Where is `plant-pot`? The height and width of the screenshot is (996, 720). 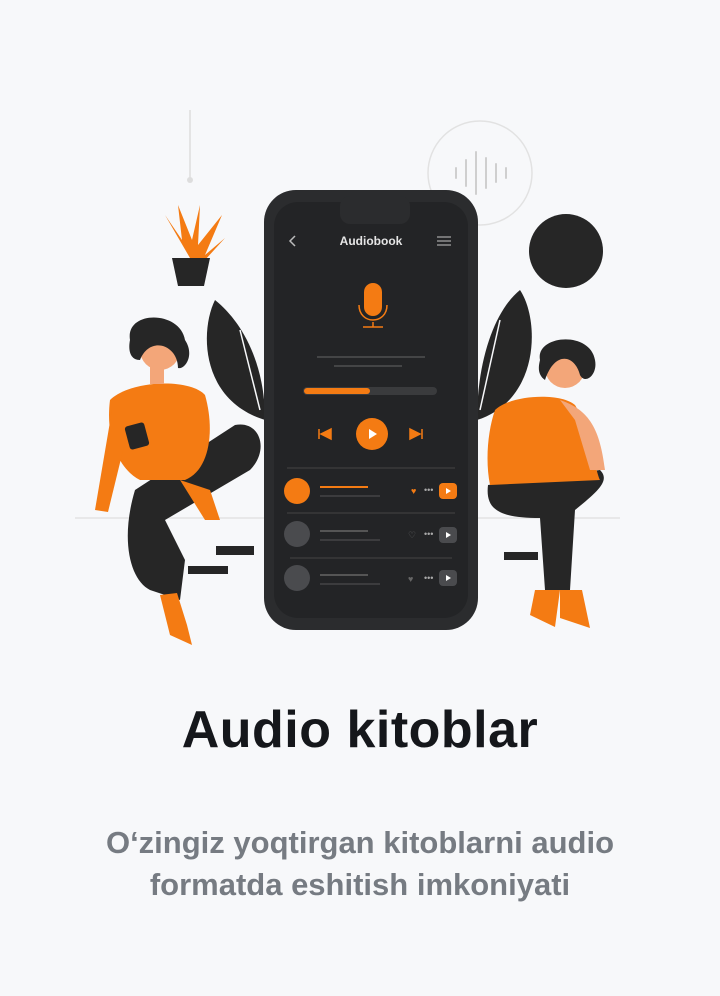
plant-pot is located at coordinates (195, 245).